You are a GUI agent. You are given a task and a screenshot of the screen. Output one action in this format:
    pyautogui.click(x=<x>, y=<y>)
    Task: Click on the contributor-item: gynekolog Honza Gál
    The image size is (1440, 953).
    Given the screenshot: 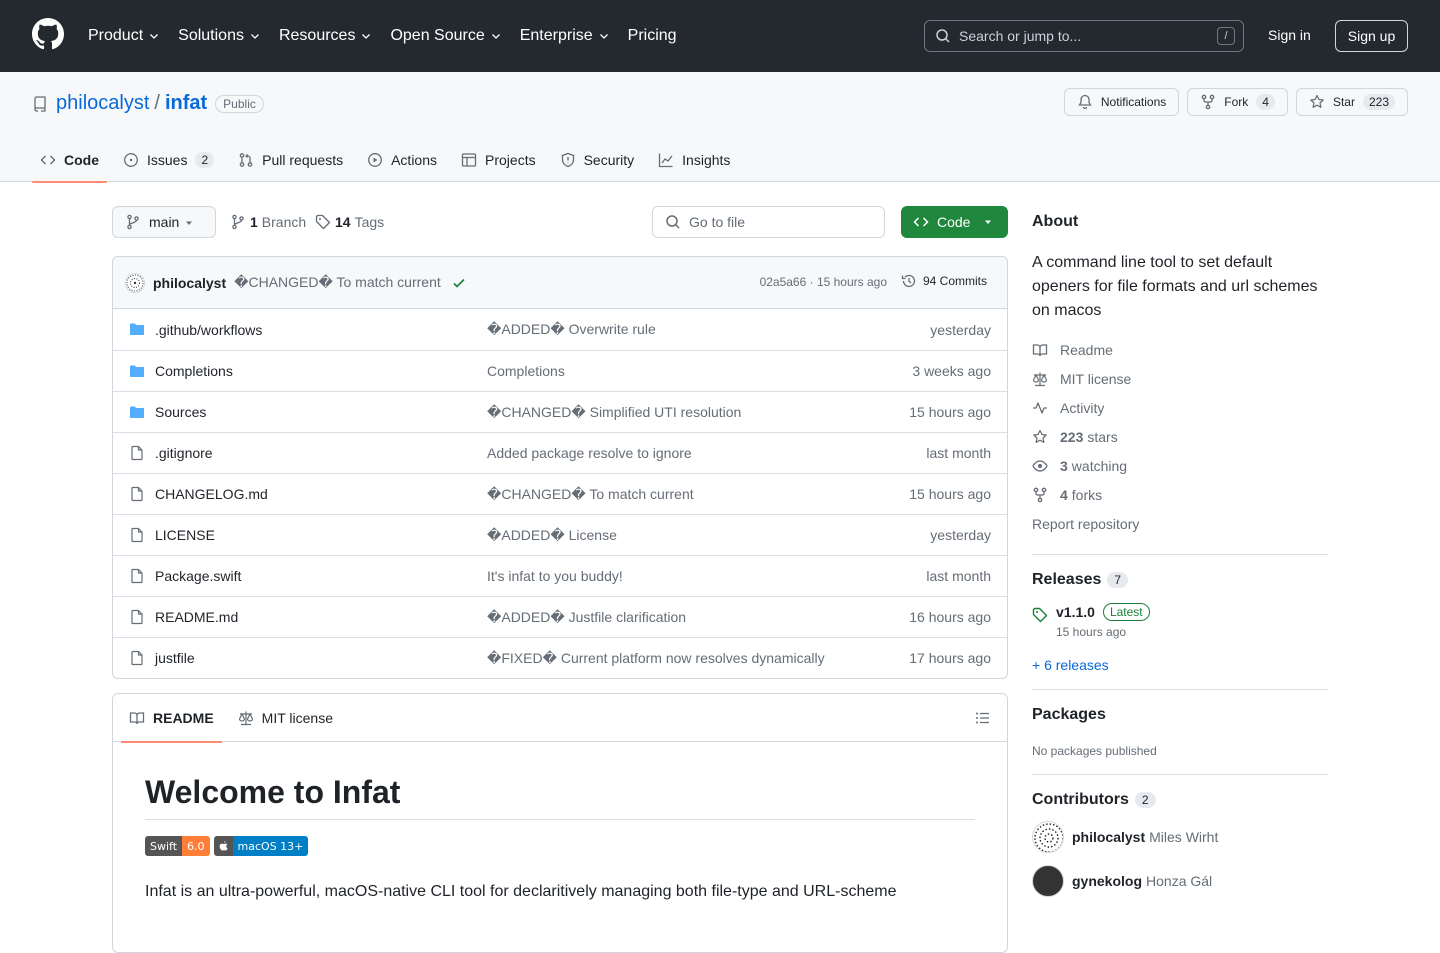 What is the action you would take?
    pyautogui.click(x=1180, y=881)
    